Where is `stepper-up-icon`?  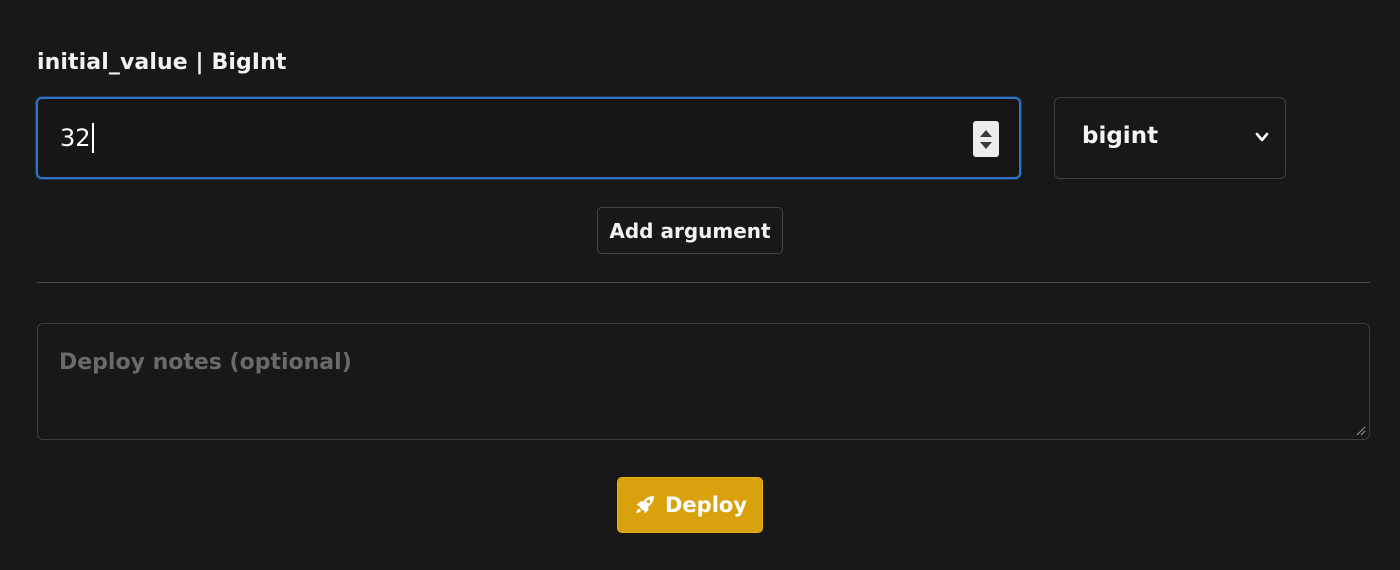 stepper-up-icon is located at coordinates (986, 133).